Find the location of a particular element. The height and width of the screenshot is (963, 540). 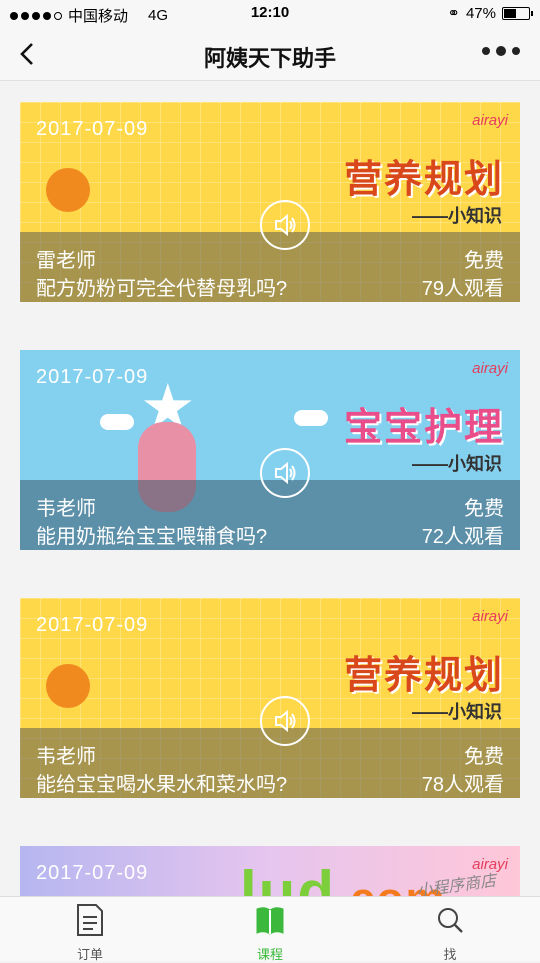

tab-orders: 订单 is located at coordinates (90, 933).